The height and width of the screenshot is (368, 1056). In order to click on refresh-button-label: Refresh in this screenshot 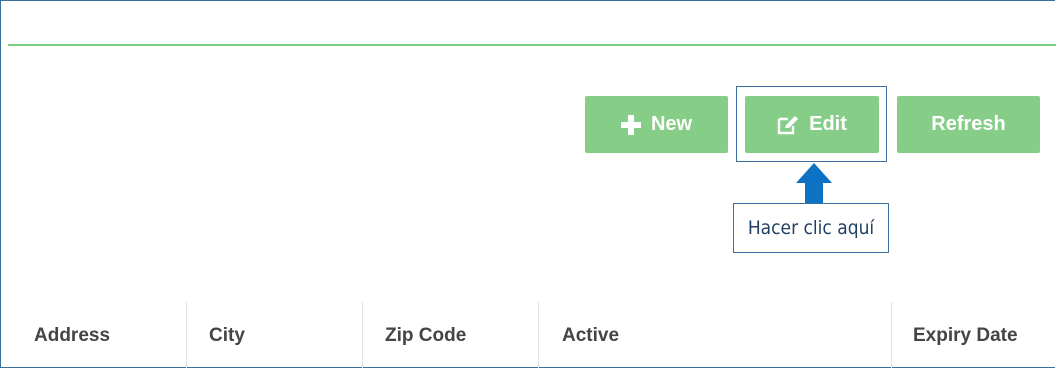, I will do `click(968, 124)`.